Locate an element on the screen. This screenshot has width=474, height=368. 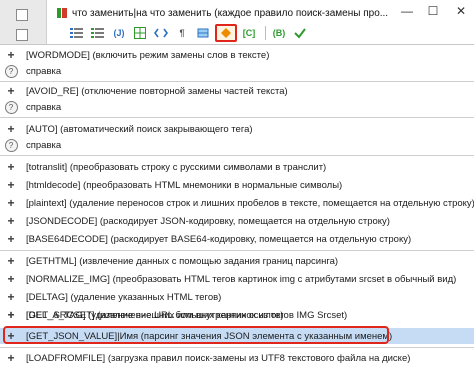
strikethrough-button is located at coordinates (203, 33).